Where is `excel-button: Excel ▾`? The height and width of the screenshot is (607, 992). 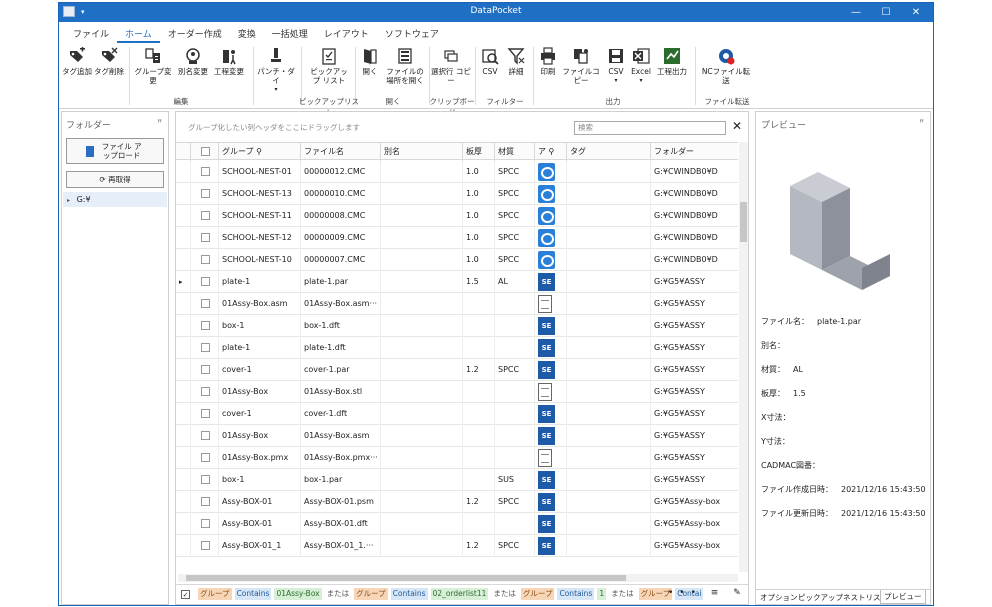 excel-button: Excel ▾ is located at coordinates (641, 66).